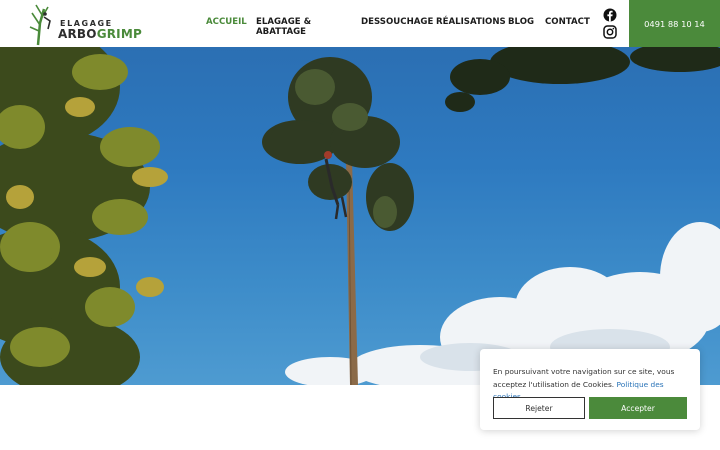  Describe the element at coordinates (638, 408) in the screenshot. I see `accept-cookies-button: Accepter` at that location.